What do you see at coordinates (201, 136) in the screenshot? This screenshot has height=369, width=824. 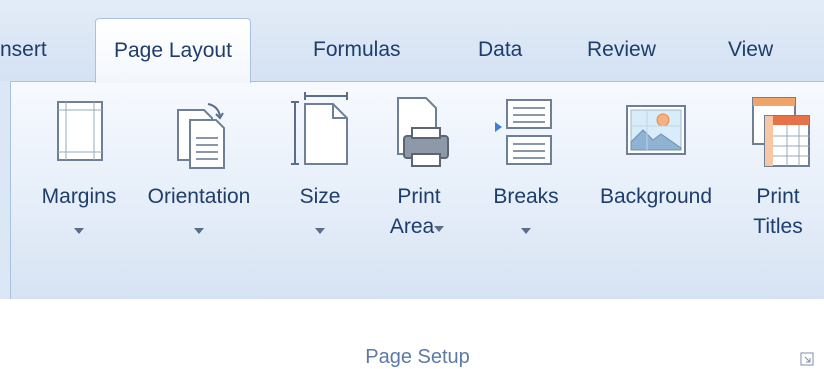 I see `orientation-icon` at bounding box center [201, 136].